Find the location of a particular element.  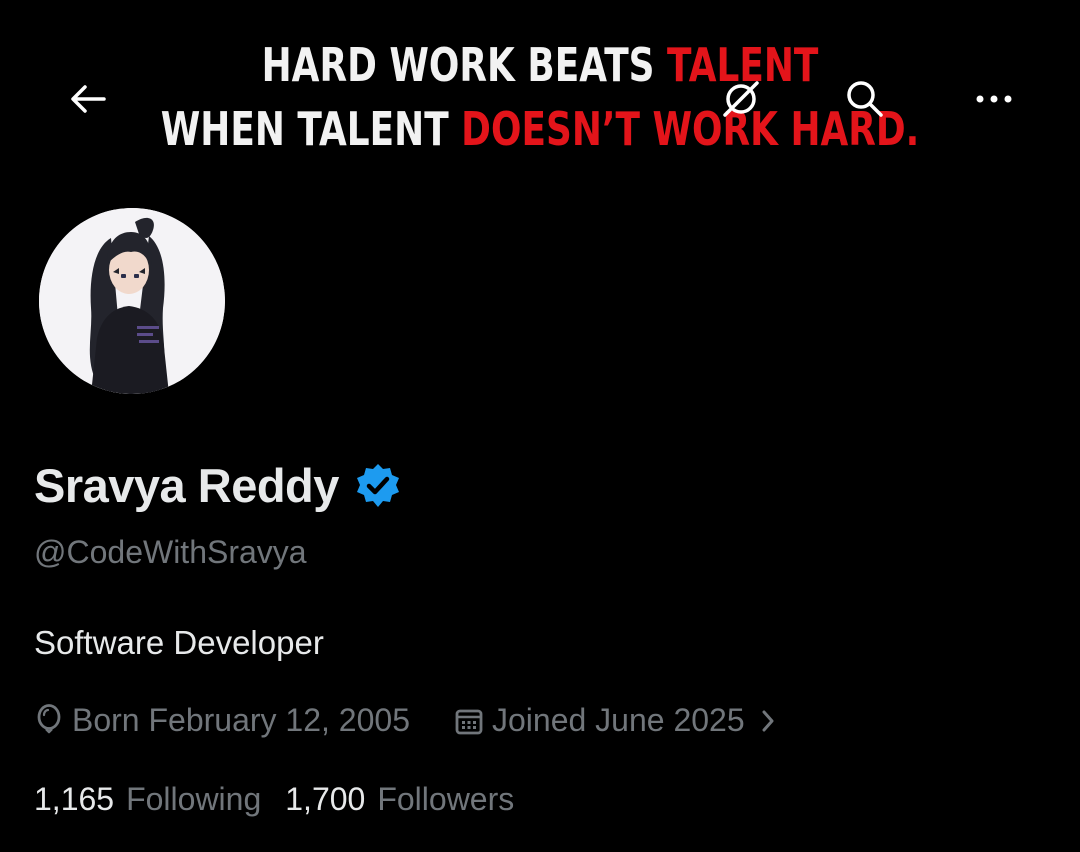

profile-name-row: Sravya Reddy is located at coordinates (218, 485).